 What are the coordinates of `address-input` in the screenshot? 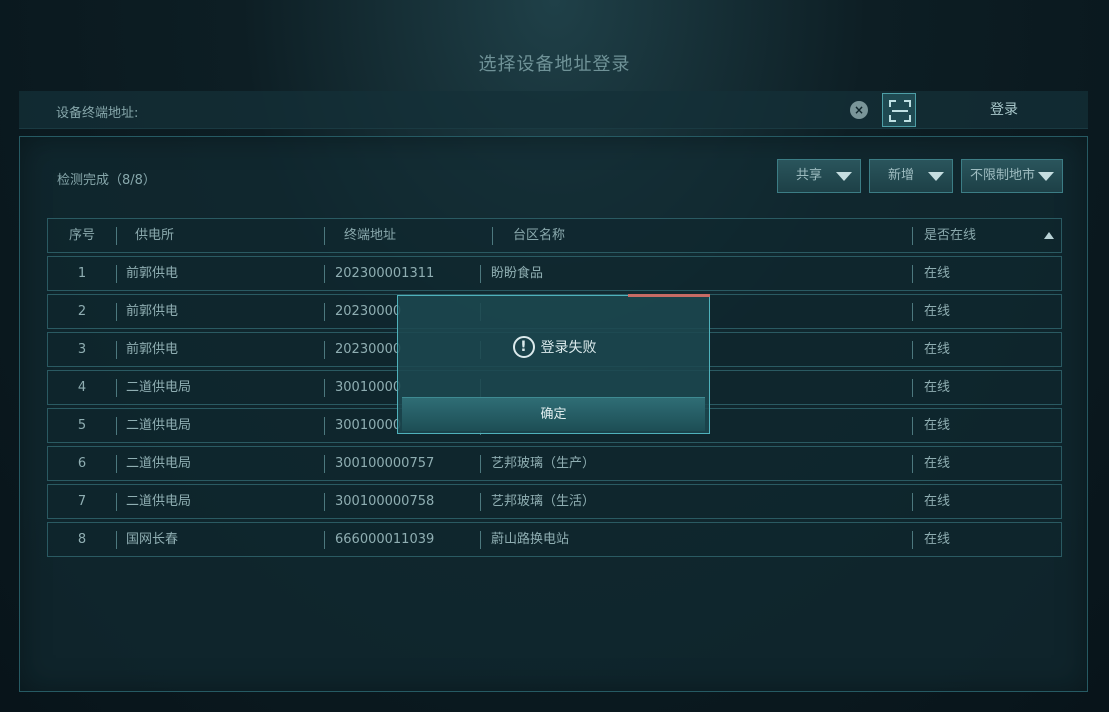 It's located at (494, 110).